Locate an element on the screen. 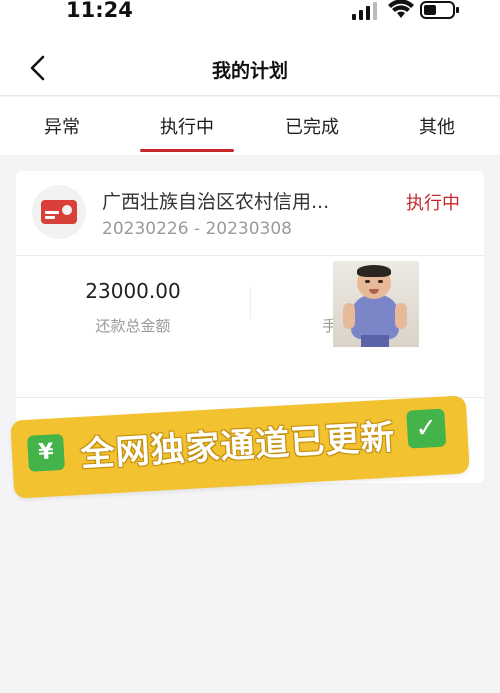 The height and width of the screenshot is (693, 500). check-mark-icon: ✓ is located at coordinates (426, 428).